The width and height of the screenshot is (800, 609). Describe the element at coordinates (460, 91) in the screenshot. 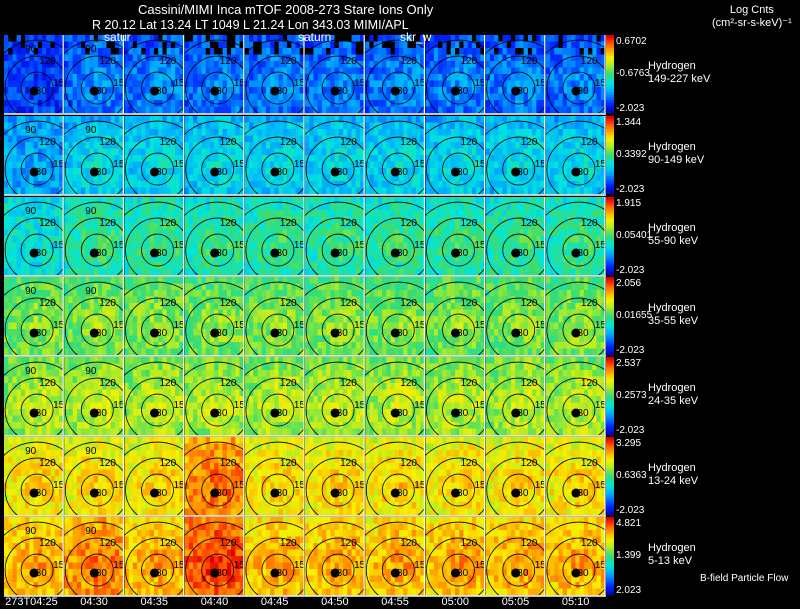

I see `contour-label: 180` at that location.